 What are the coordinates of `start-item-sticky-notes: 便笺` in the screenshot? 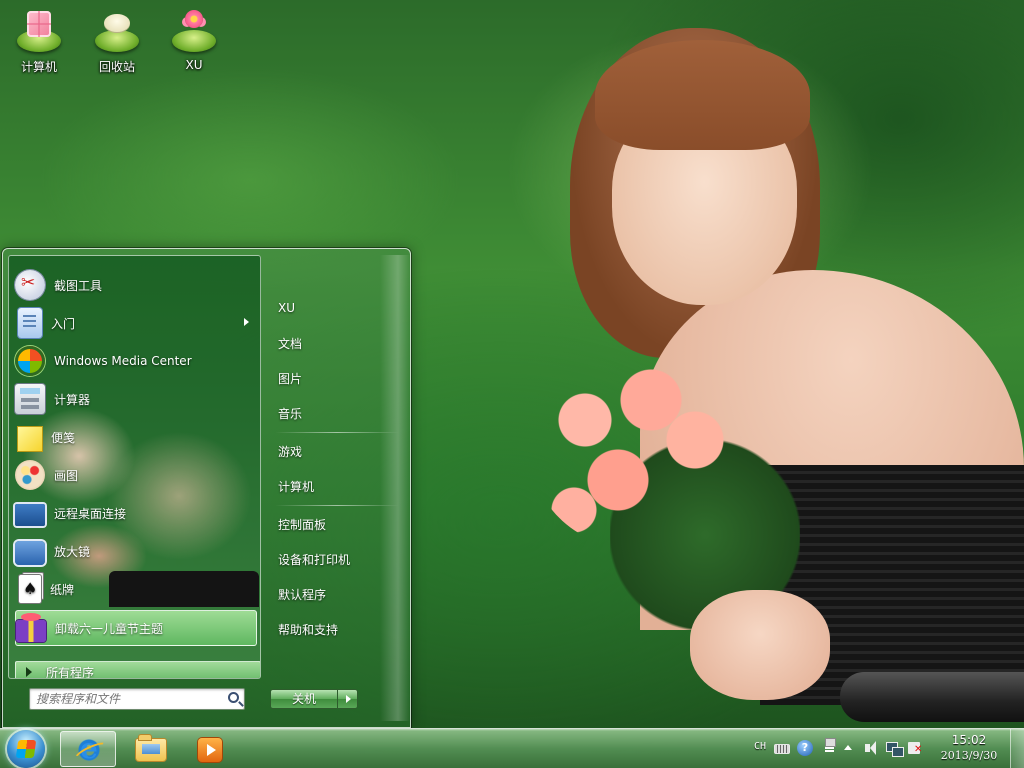 It's located at (136, 437).